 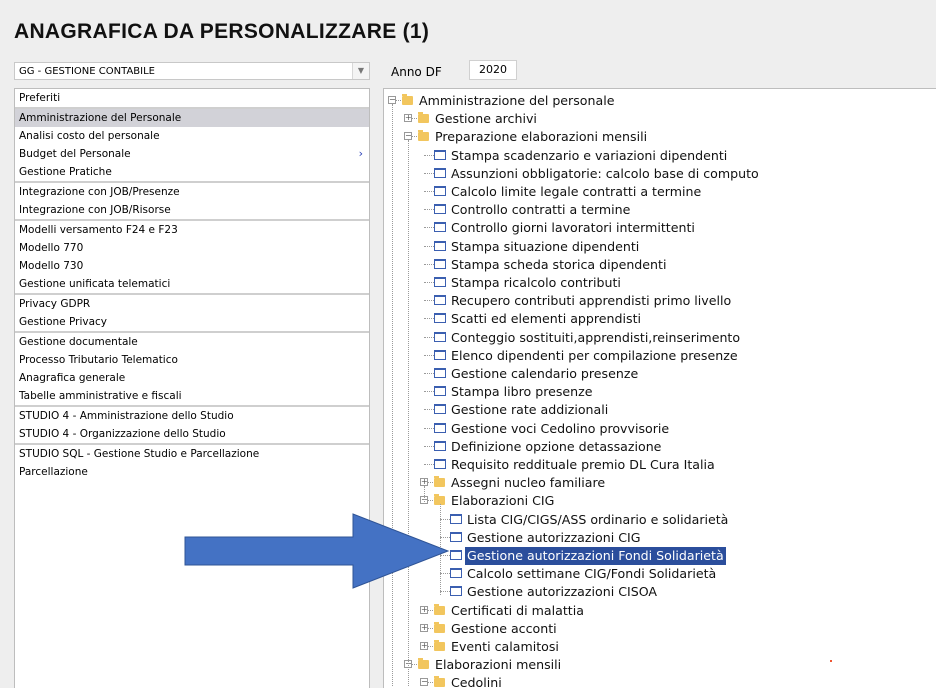 What do you see at coordinates (522, 392) in the screenshot?
I see `tree-item-label: Stampa libro presenze` at bounding box center [522, 392].